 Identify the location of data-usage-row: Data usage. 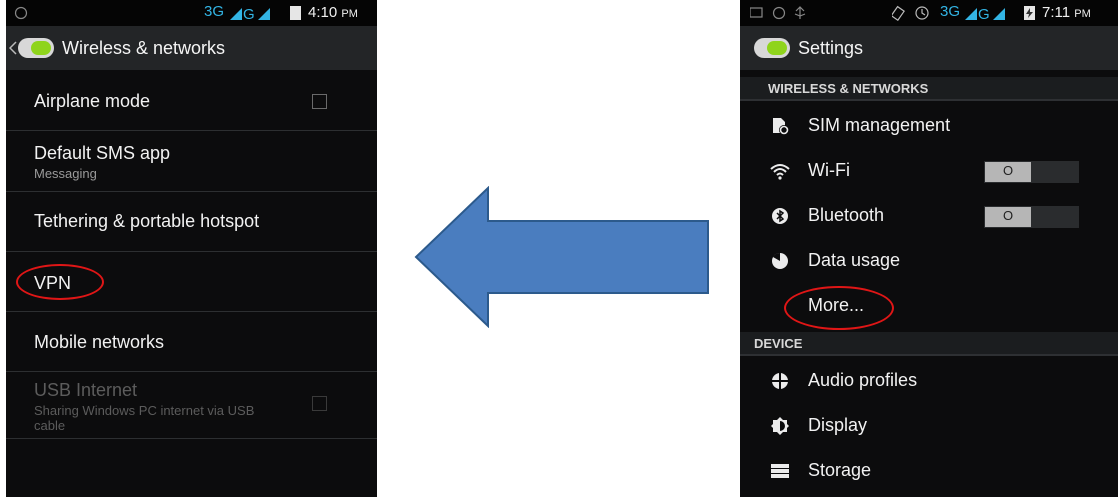
(929, 261).